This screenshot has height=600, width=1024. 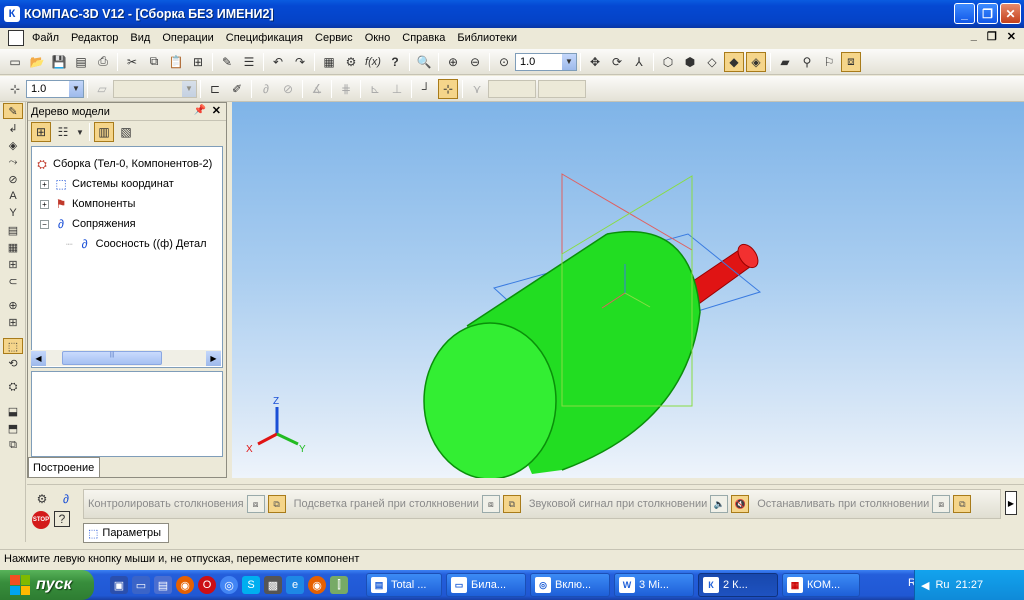 I want to click on place-component-icon: ⊞, so click(x=13, y=322).